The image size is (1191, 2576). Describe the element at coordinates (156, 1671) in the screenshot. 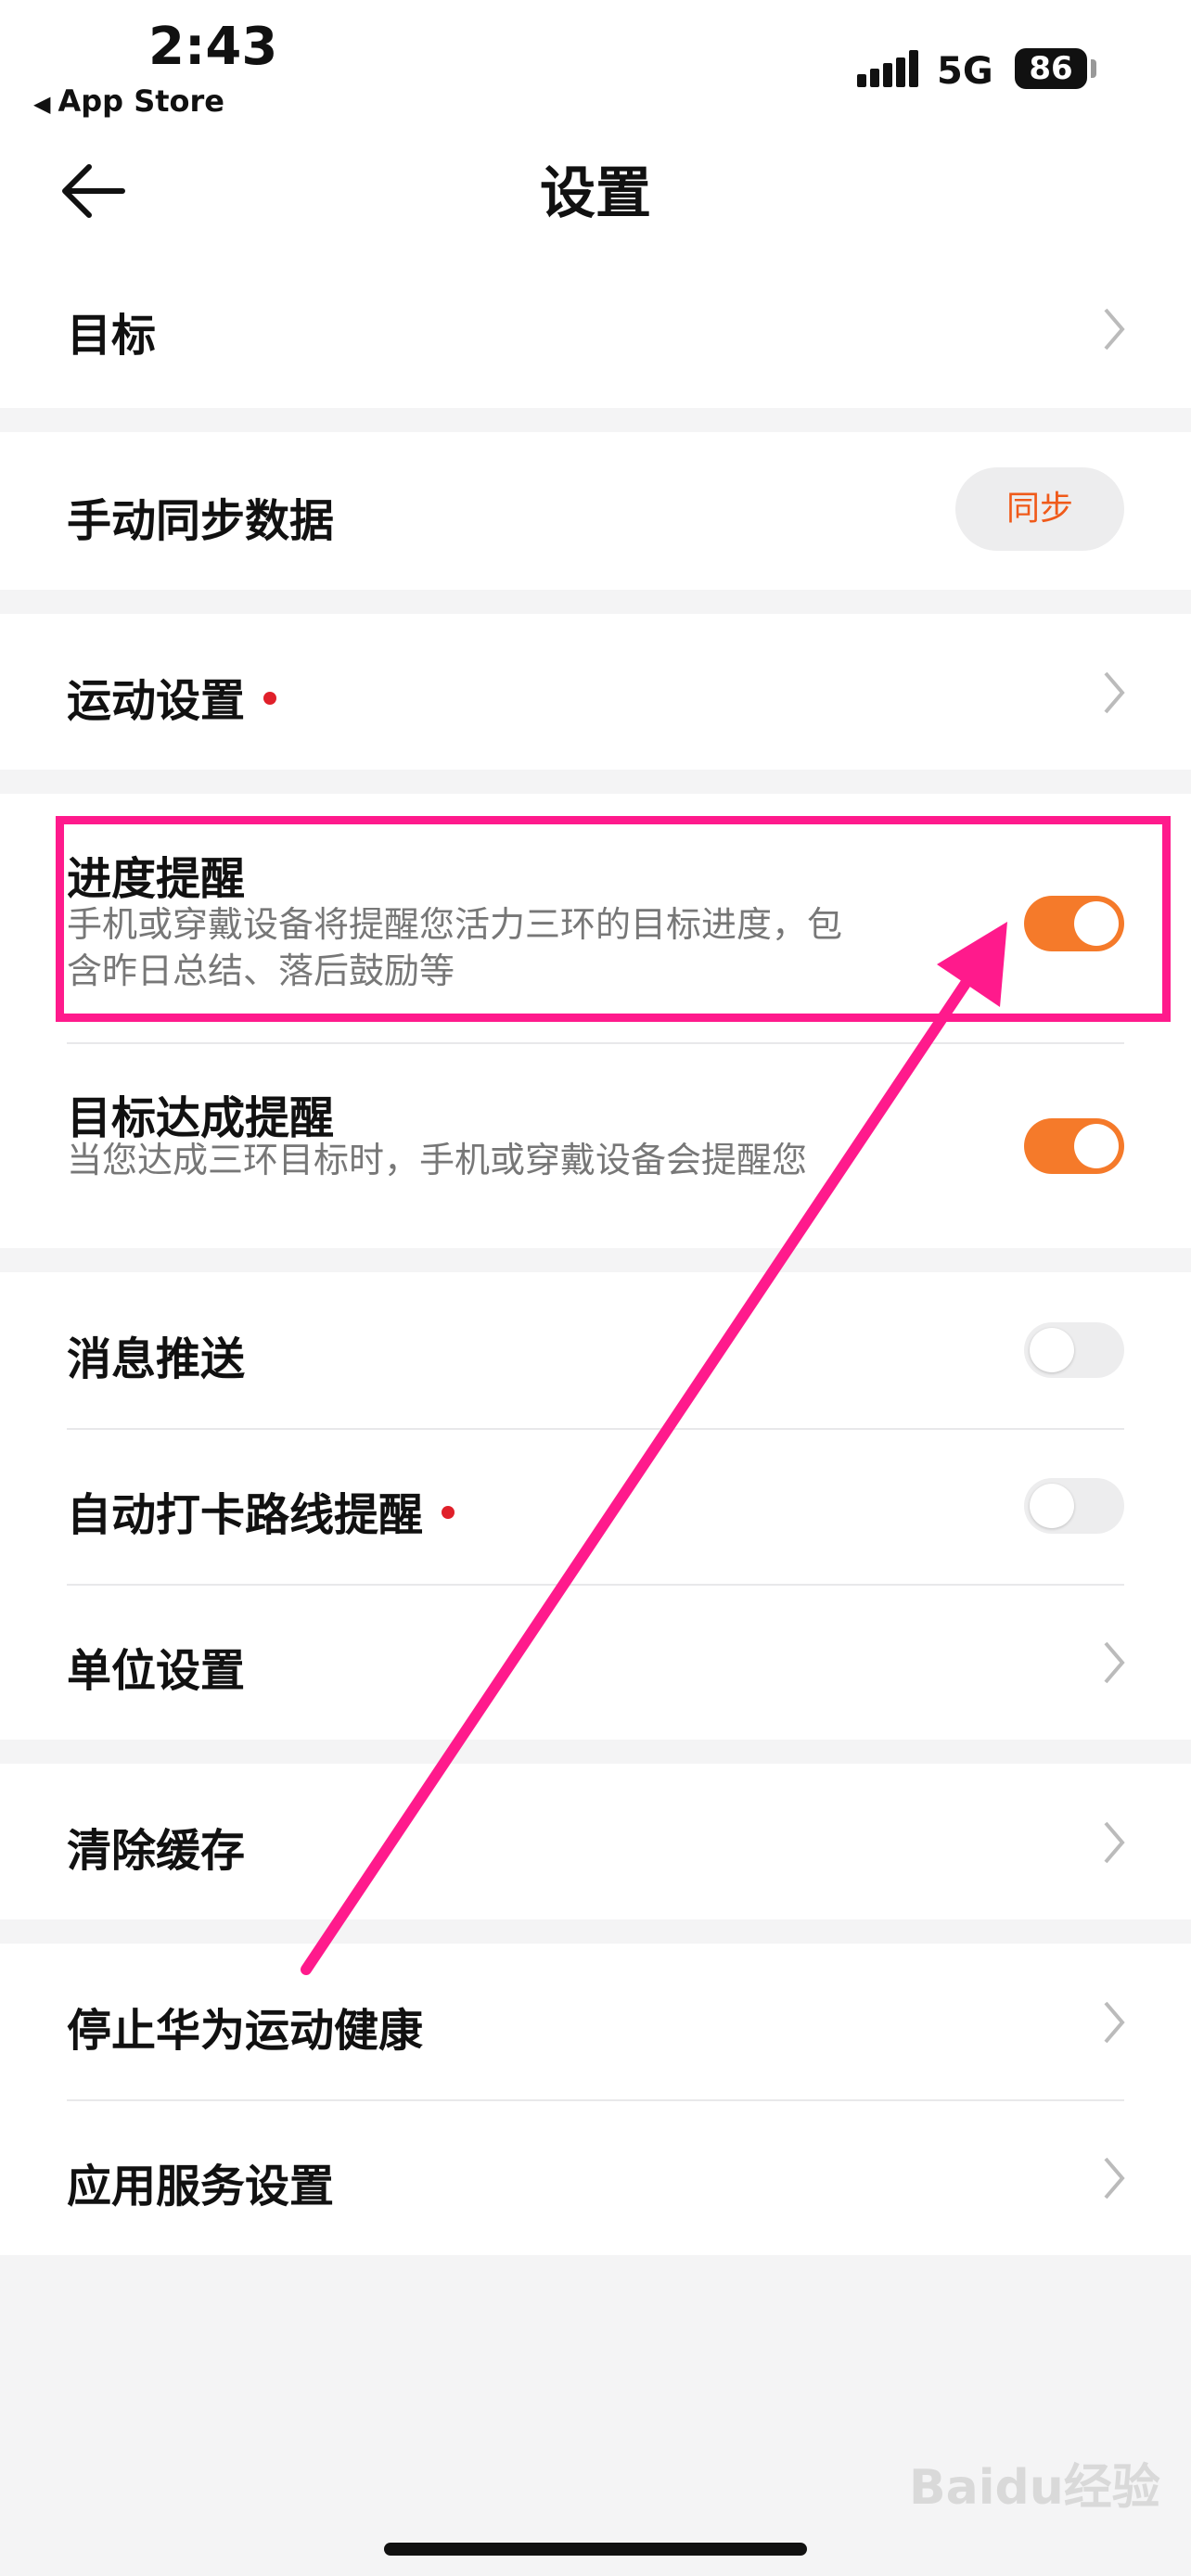

I see `units-label: 单位设置` at that location.